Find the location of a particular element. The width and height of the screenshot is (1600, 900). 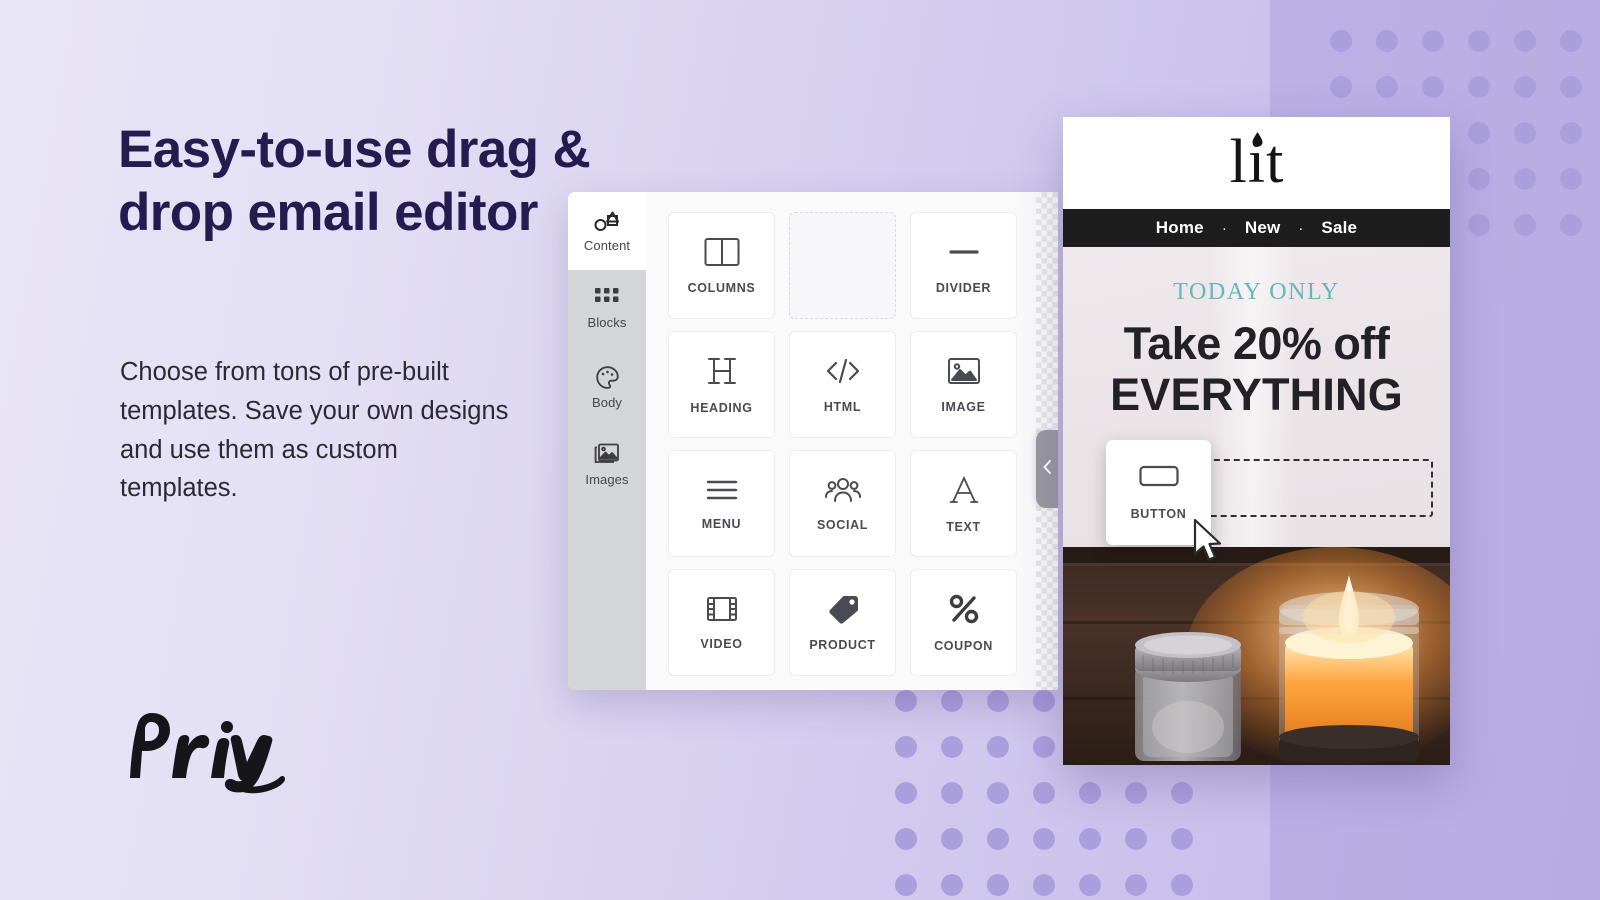

email-nav-link-new: New is located at coordinates (1263, 228).